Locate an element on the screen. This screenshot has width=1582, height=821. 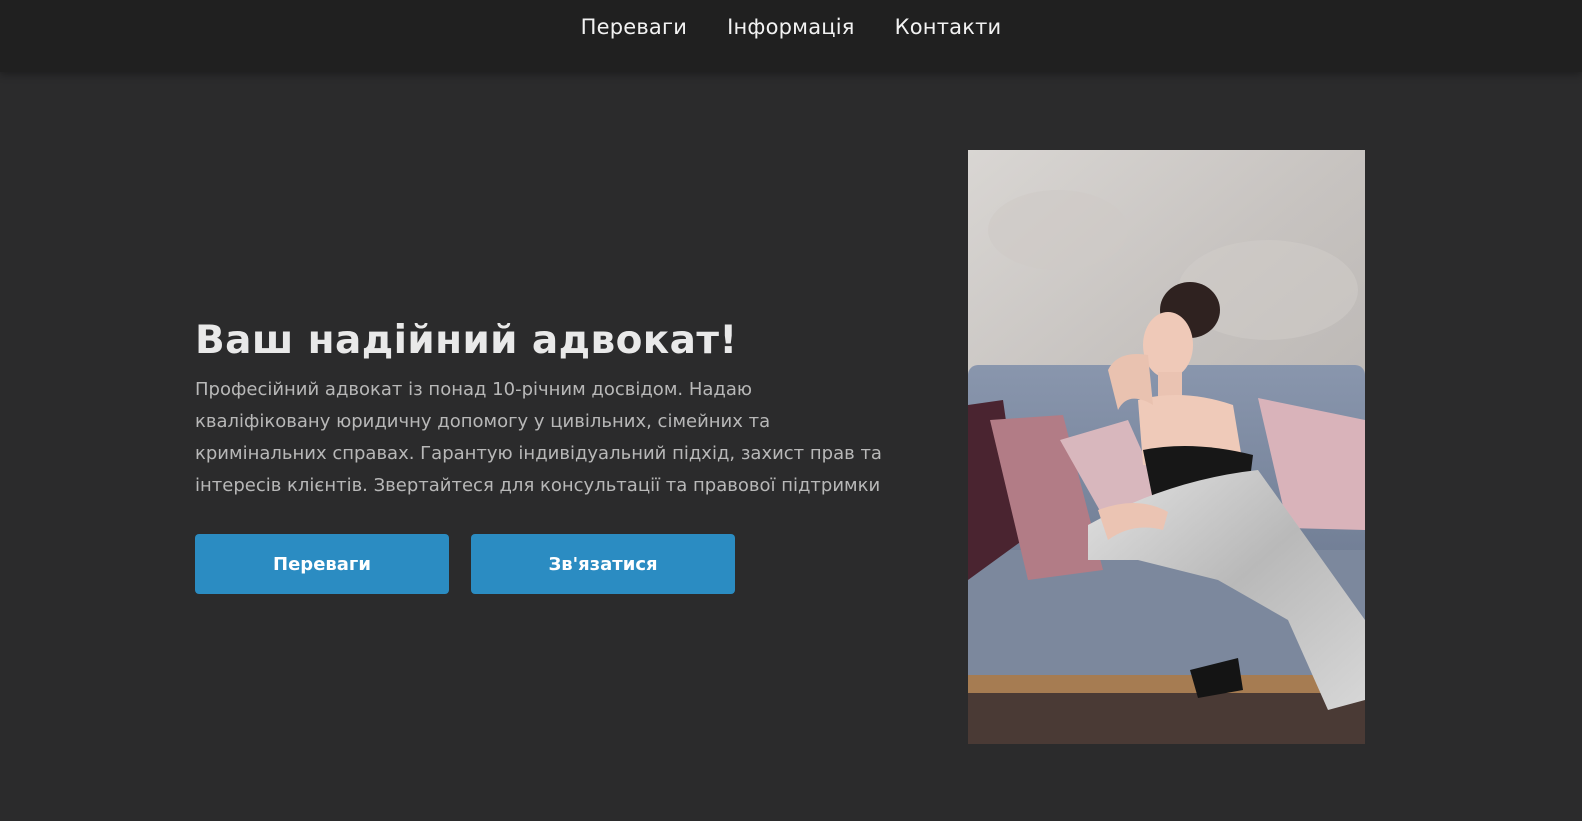
advantages-button: Переваги is located at coordinates (322, 564).